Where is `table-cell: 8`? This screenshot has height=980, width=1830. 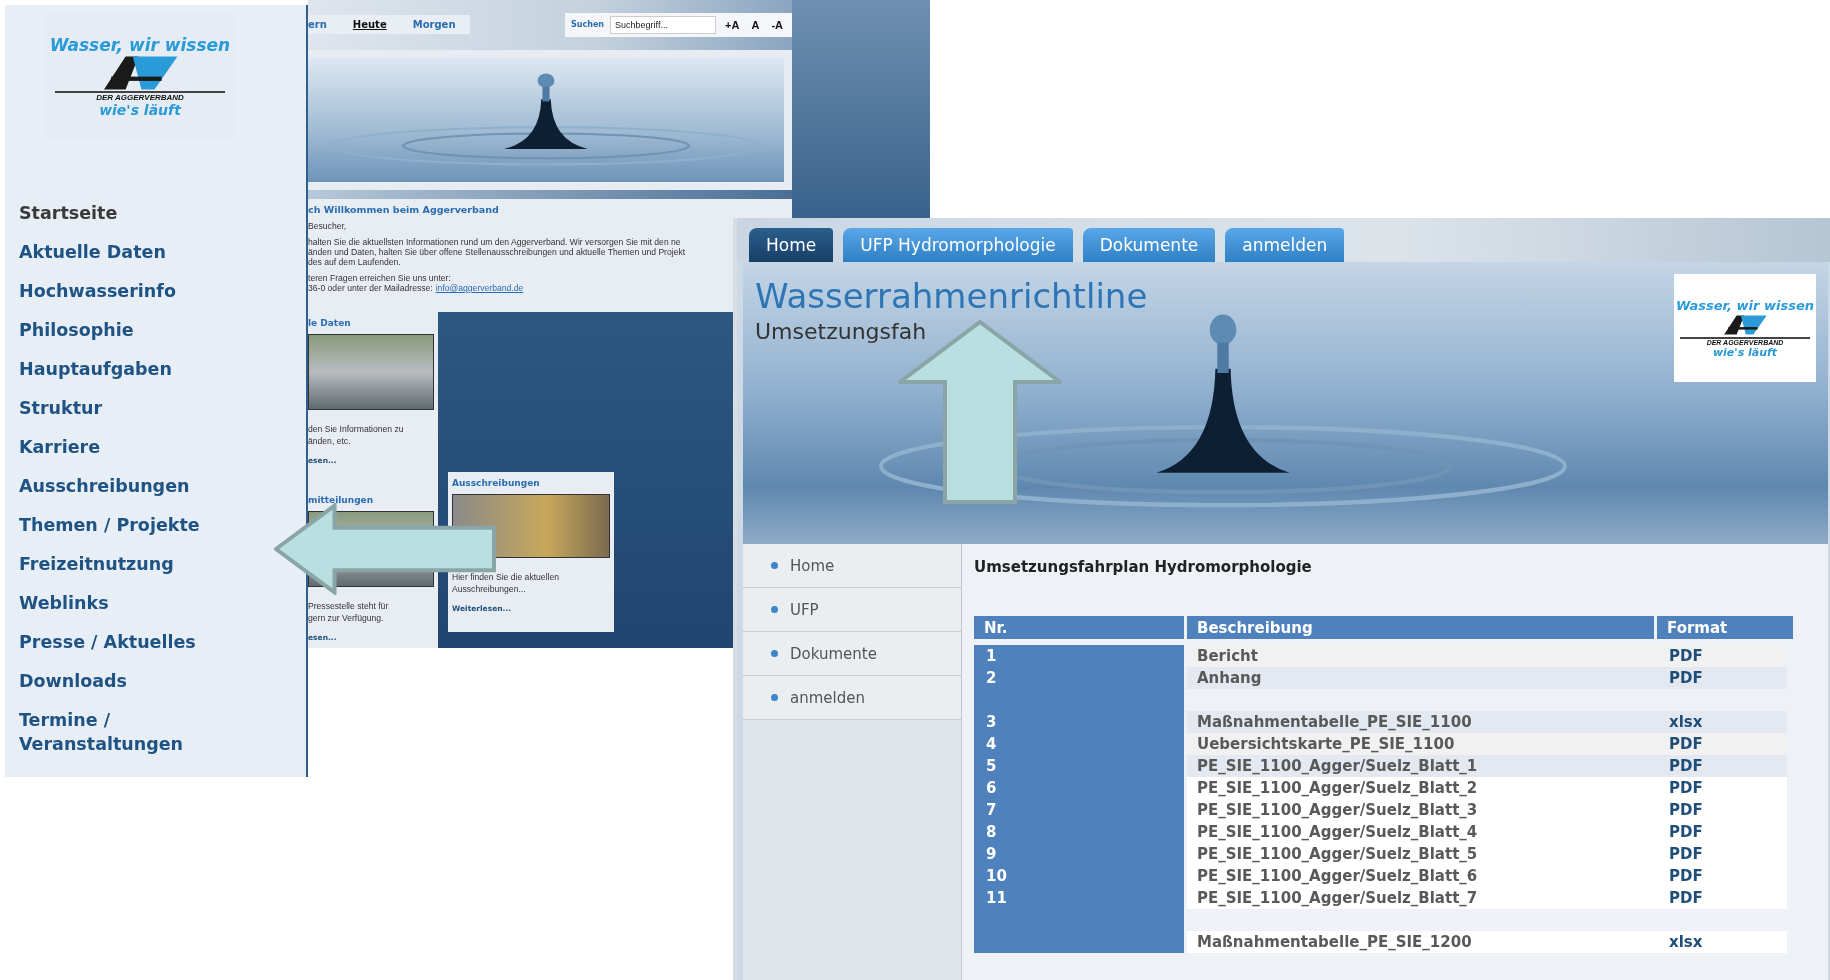
table-cell: 8 is located at coordinates (1079, 832).